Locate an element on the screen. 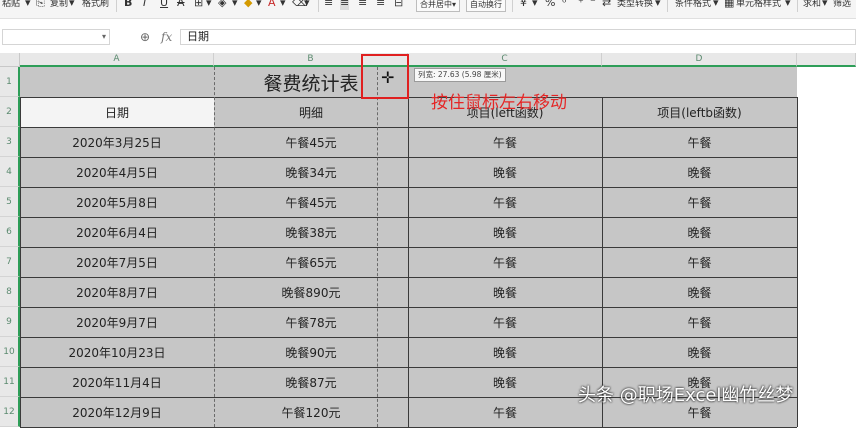 Image resolution: width=856 pixels, height=428 pixels. copy-button: 复制 is located at coordinates (59, 5).